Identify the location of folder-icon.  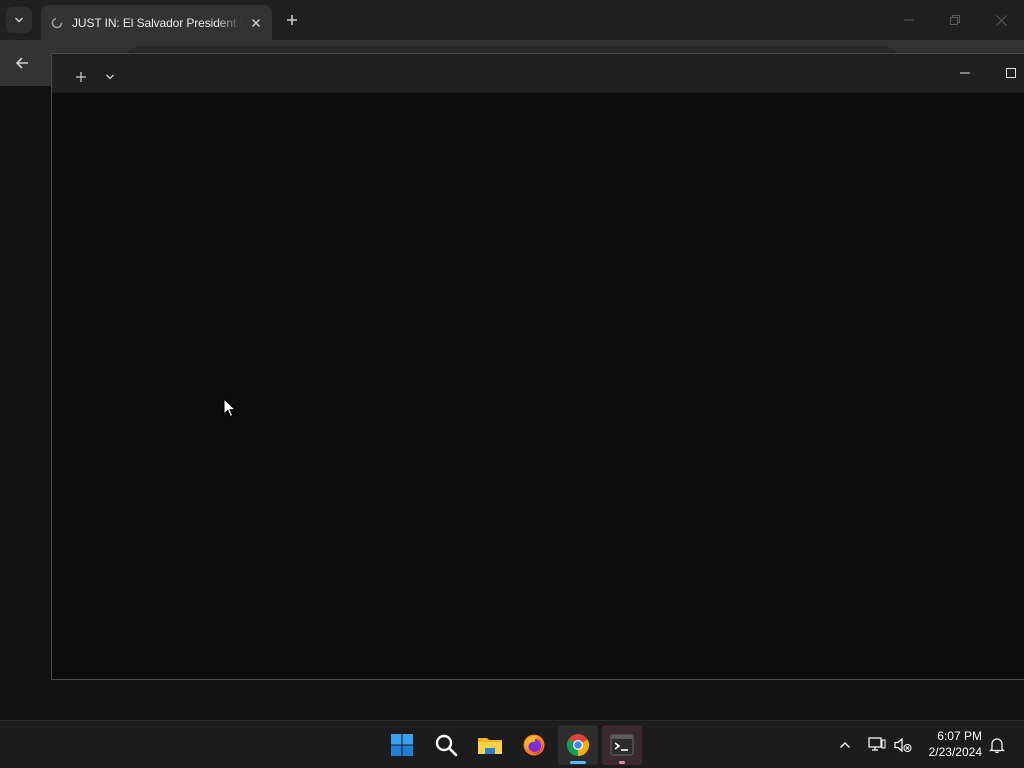
(490, 746).